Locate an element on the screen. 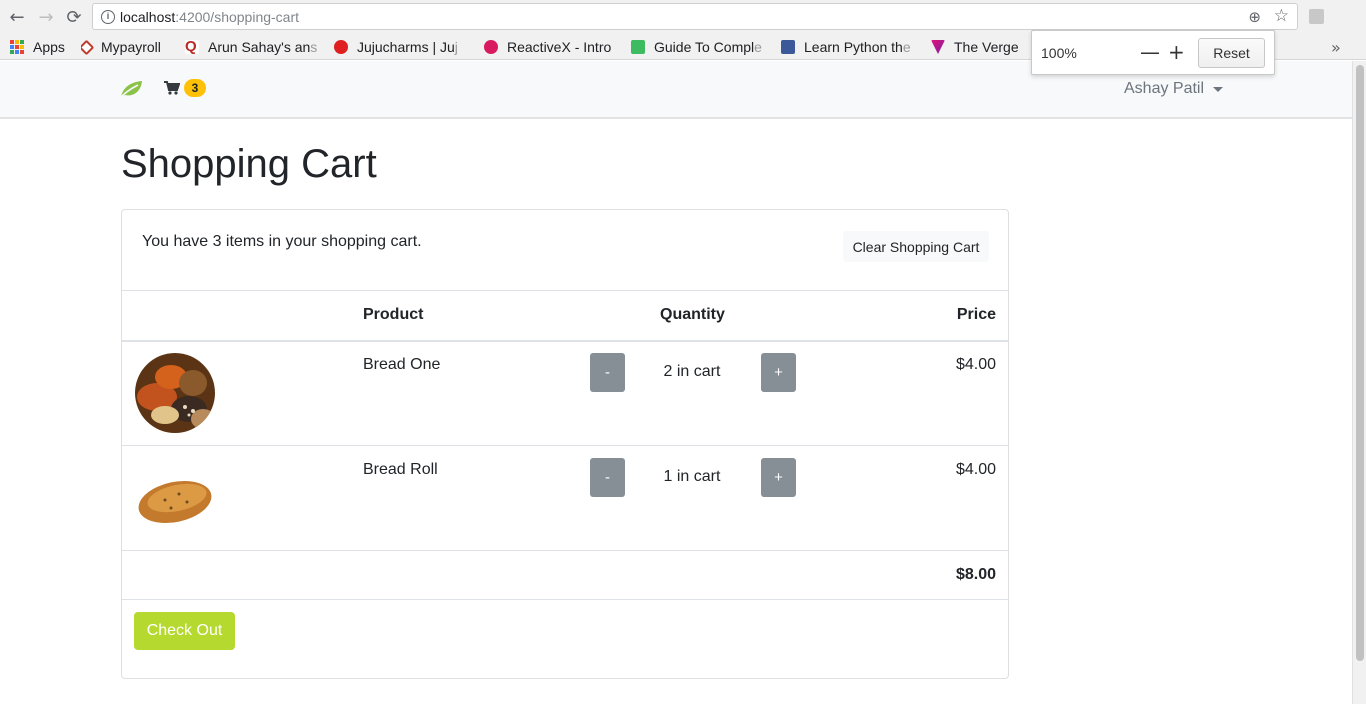  cart-summary-message: You have 3 items in your shopping cart. is located at coordinates (282, 241).